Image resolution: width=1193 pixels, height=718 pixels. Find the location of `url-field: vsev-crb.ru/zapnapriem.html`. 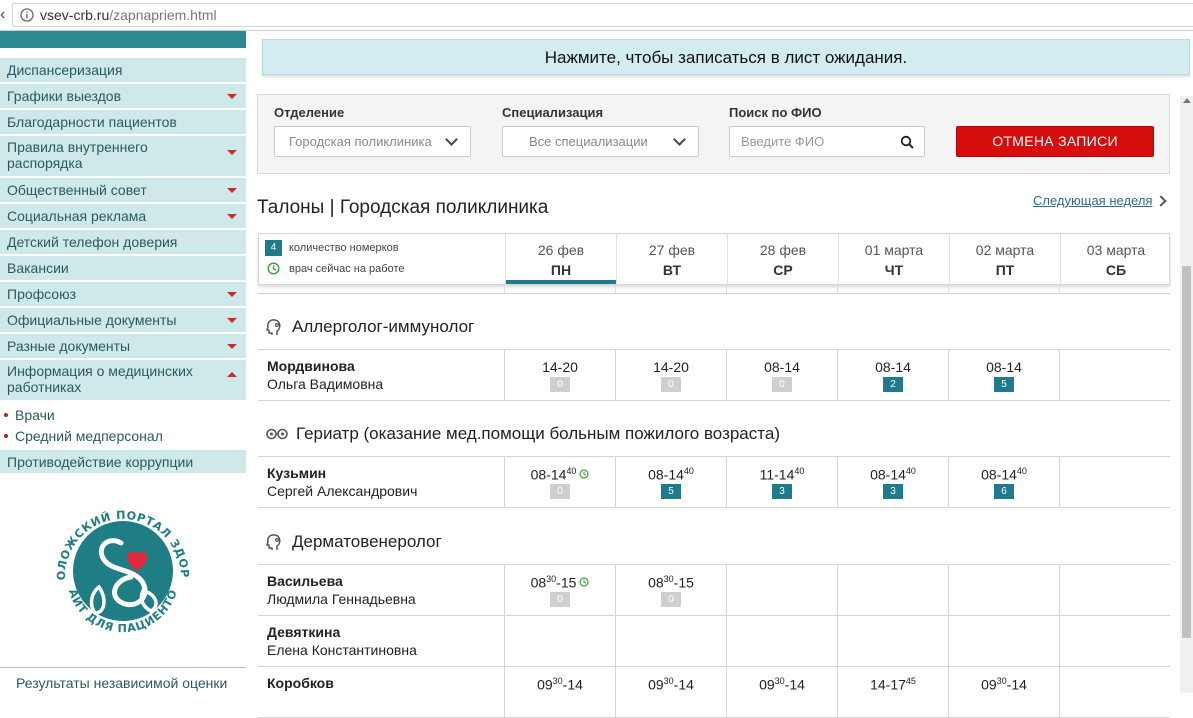

url-field: vsev-crb.ru/zapnapriem.html is located at coordinates (602, 15).